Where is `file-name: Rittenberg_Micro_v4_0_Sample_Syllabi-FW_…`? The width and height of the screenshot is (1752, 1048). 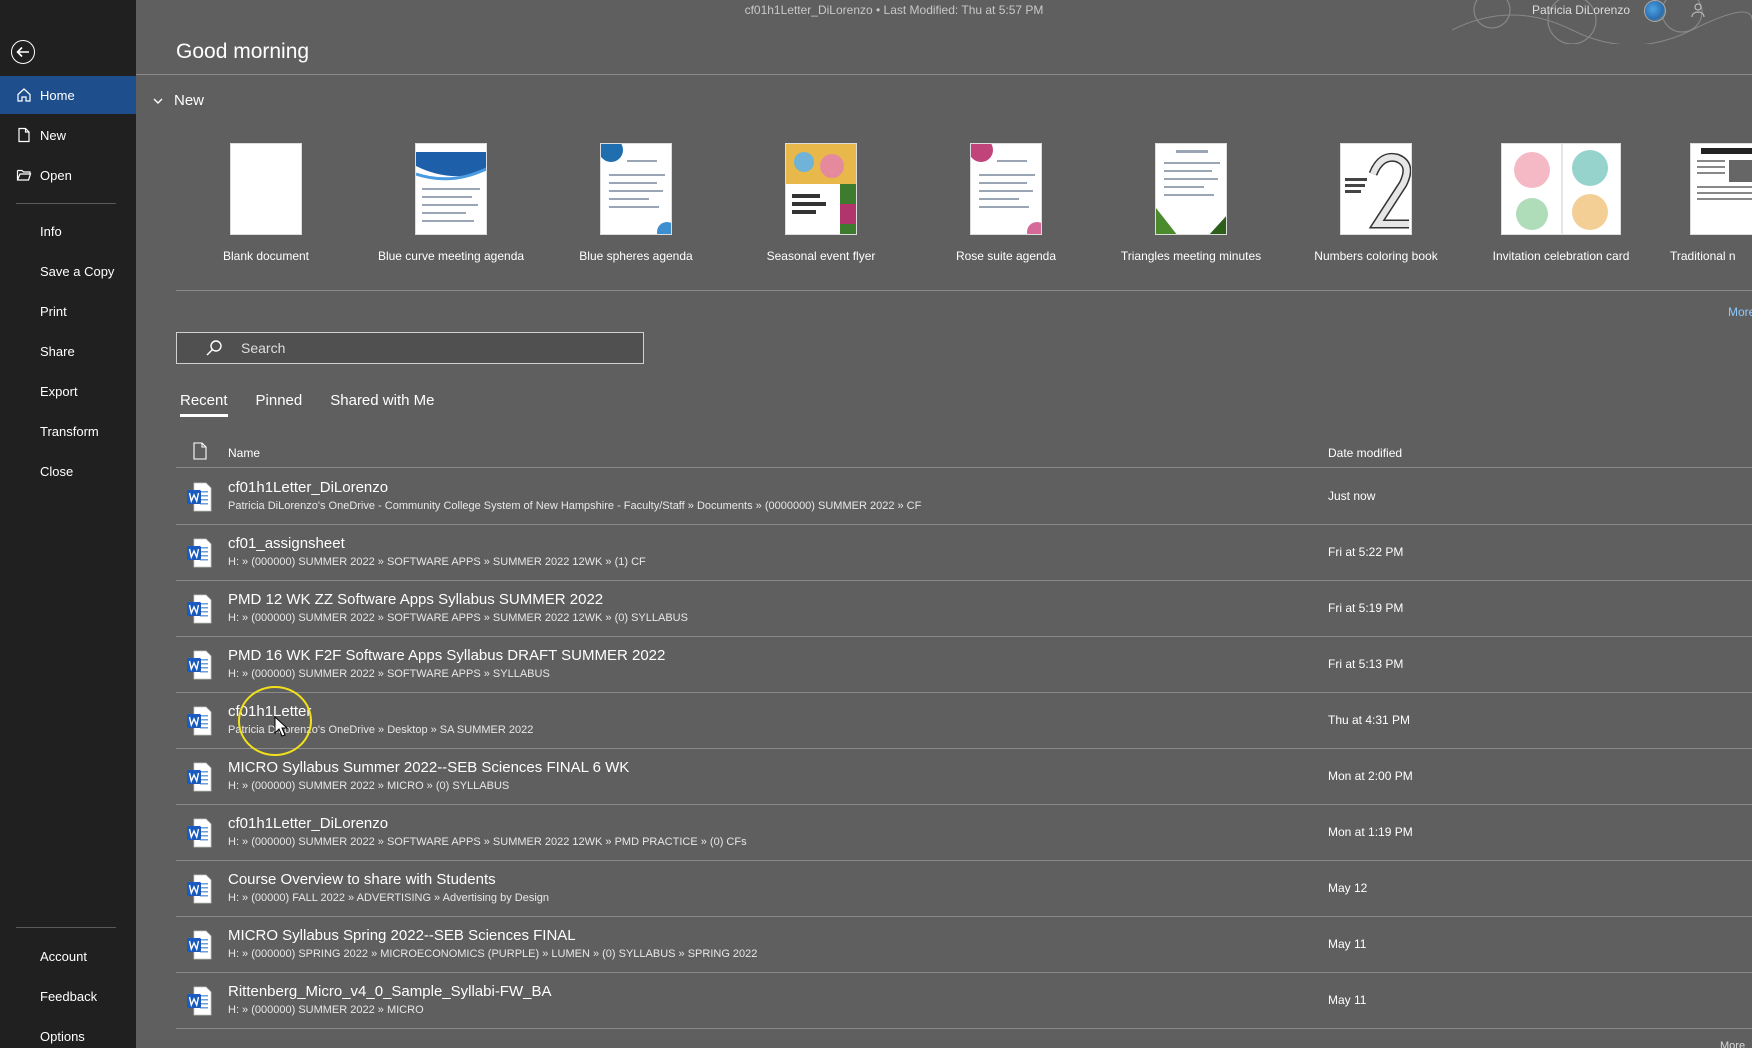 file-name: Rittenberg_Micro_v4_0_Sample_Syllabi-FW_… is located at coordinates (389, 991).